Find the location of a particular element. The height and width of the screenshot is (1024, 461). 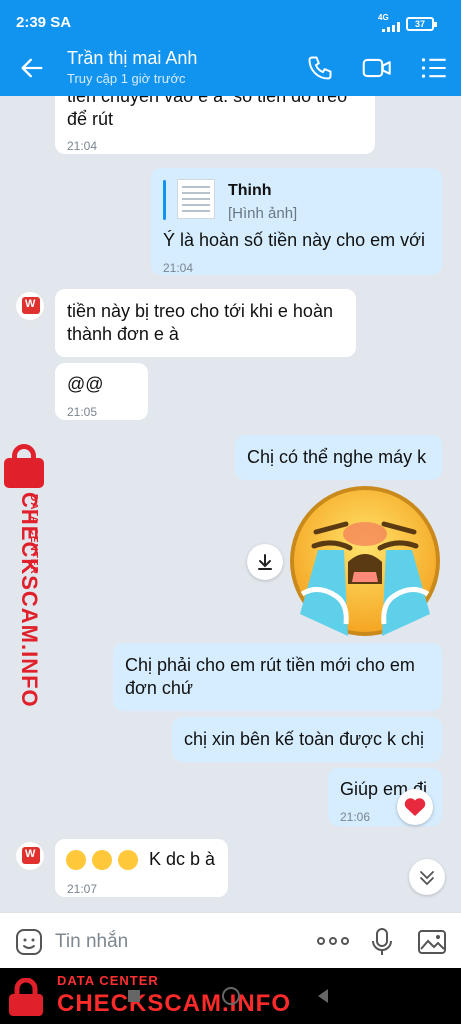

chevron-double-down-icon is located at coordinates (427, 878).